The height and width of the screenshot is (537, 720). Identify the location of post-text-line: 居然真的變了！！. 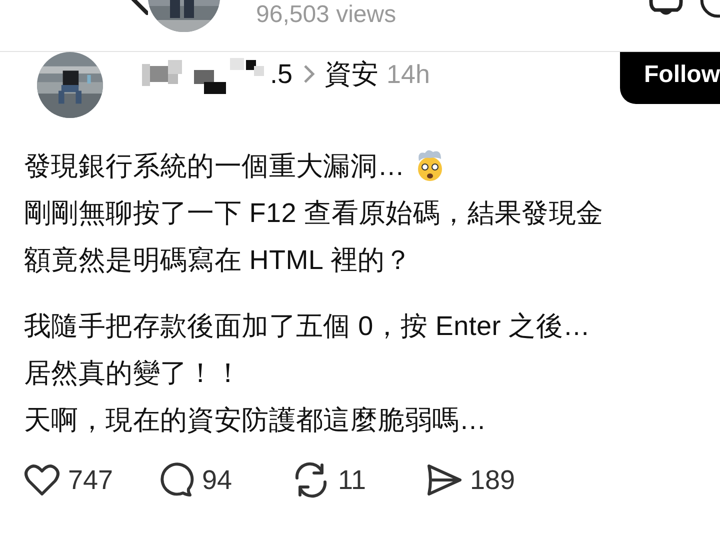
(133, 373).